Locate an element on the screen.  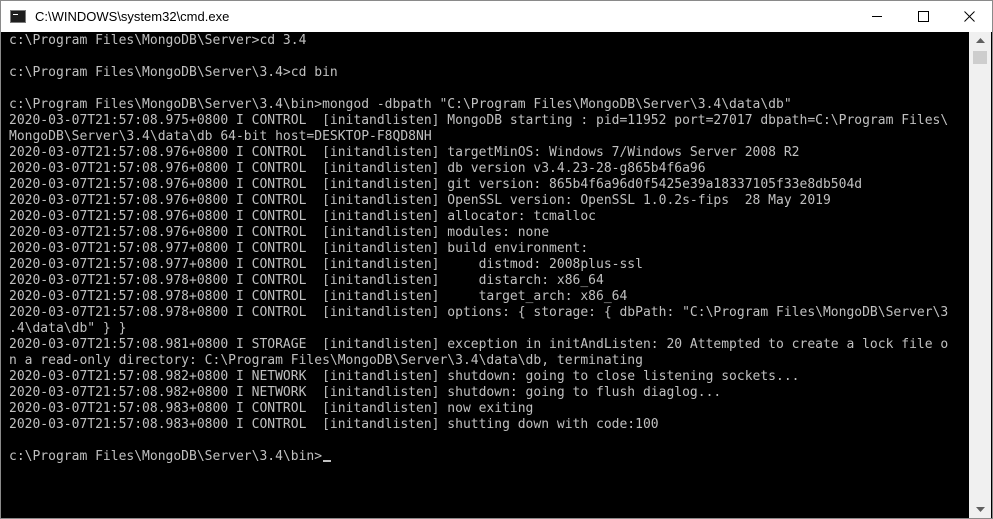
maximize-button is located at coordinates (923, 16).